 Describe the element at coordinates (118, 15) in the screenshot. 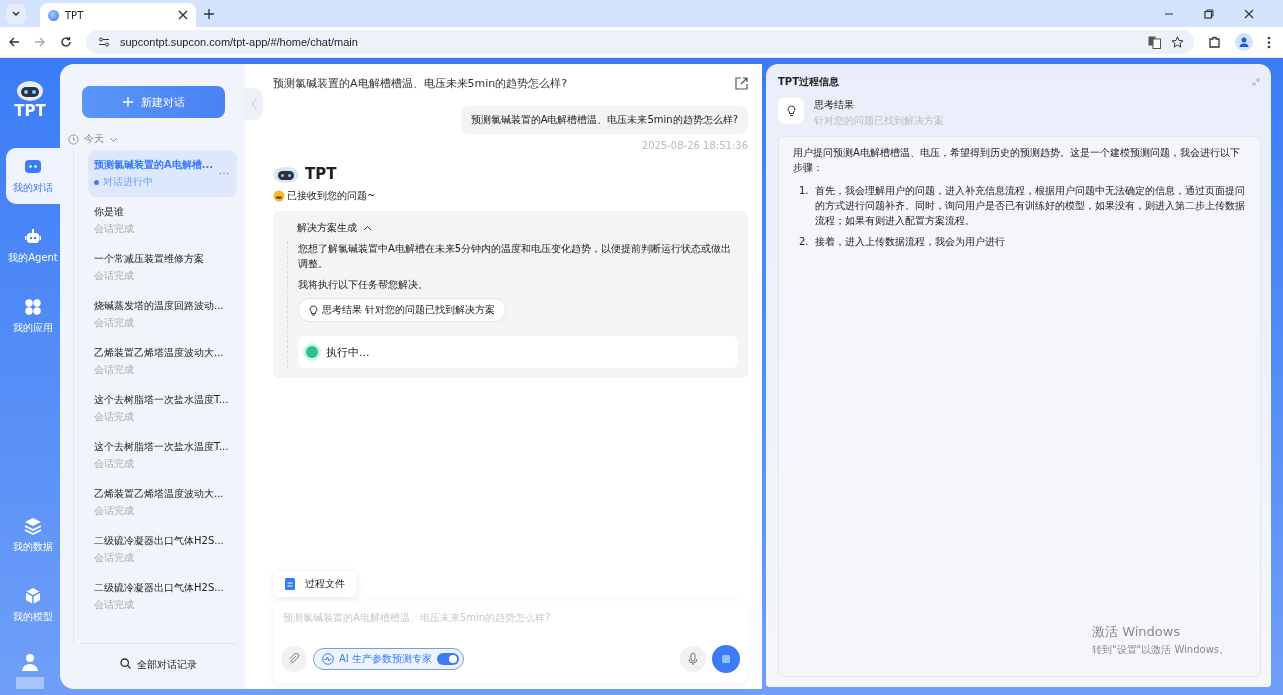

I see `browser-tab: TPT` at that location.